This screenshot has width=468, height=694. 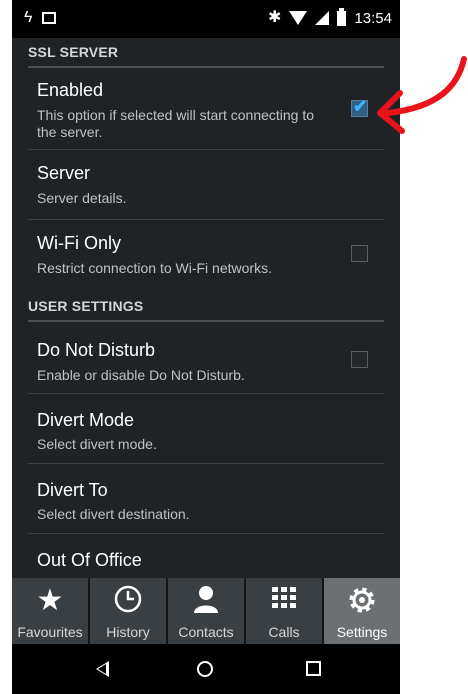 What do you see at coordinates (206, 429) in the screenshot?
I see `setting-divert-mode: Divert Mode Select divert mode.` at bounding box center [206, 429].